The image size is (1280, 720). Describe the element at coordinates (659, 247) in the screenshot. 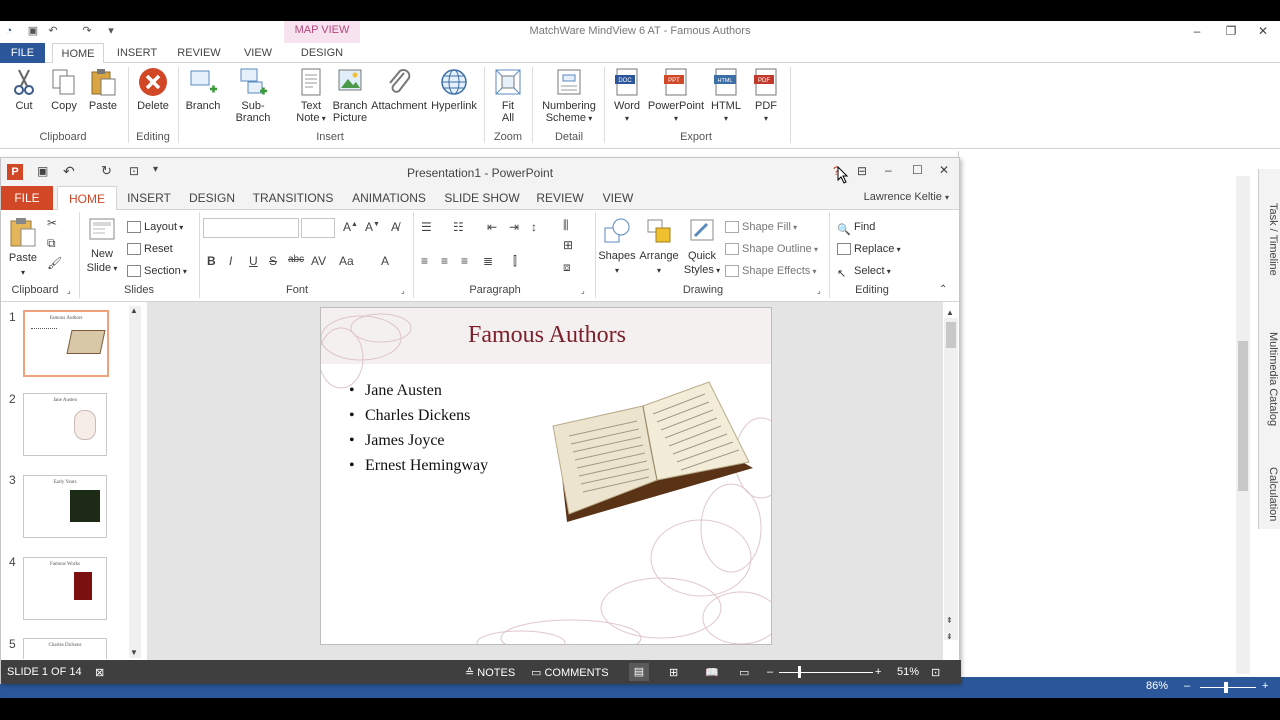

I see `arrange-button: Arrange ▾` at that location.